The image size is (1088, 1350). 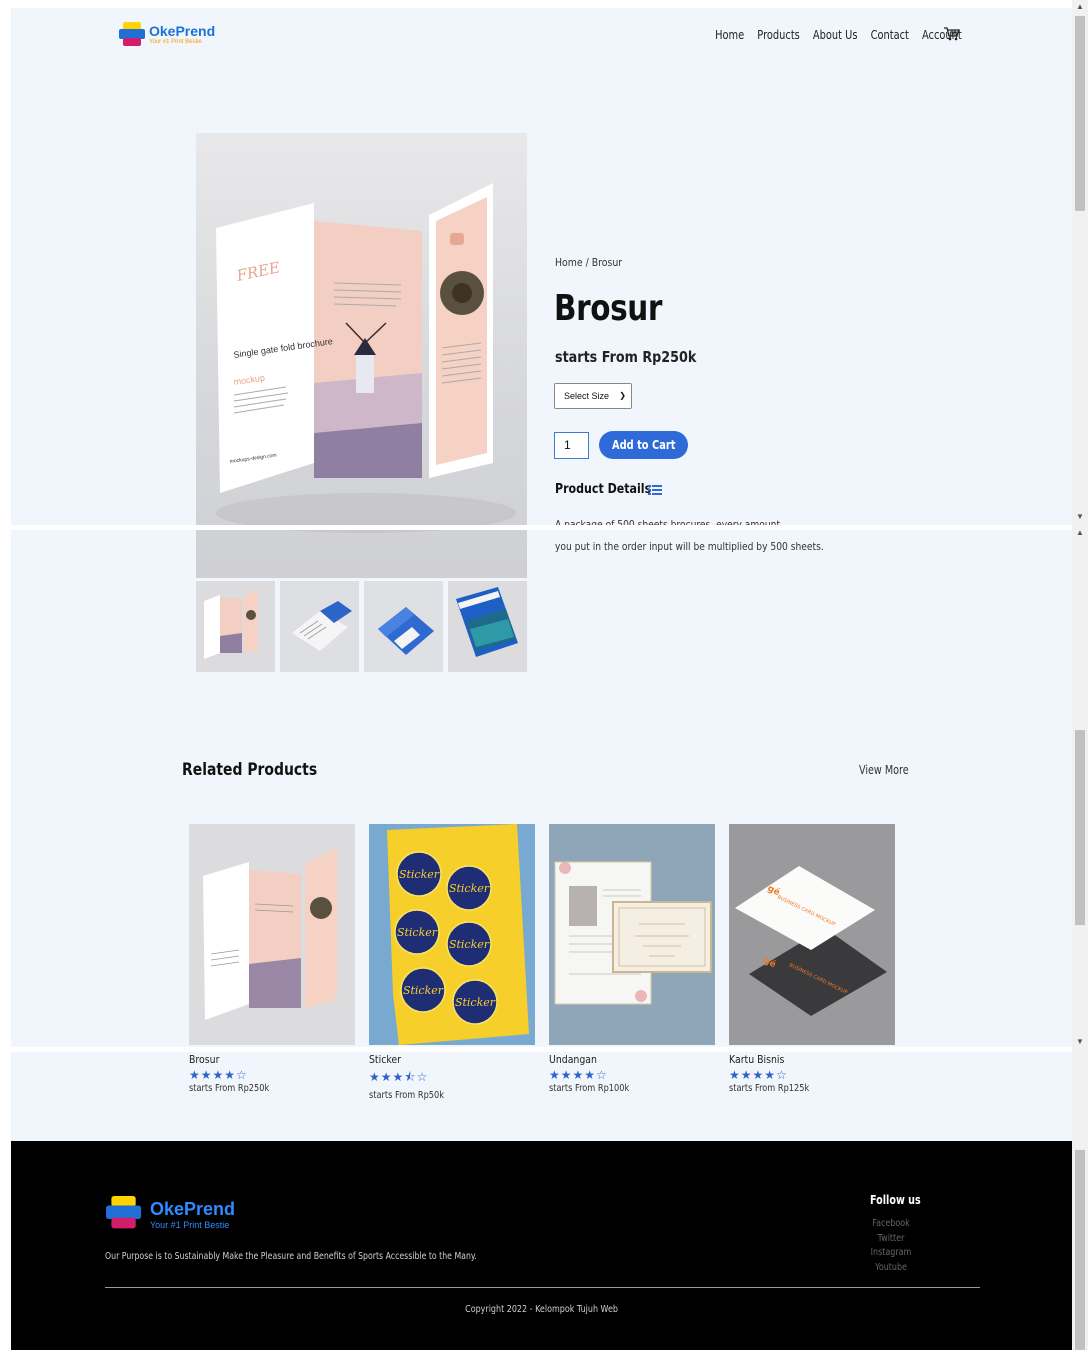 What do you see at coordinates (406, 1095) in the screenshot?
I see `product-price: starts From Rp50k` at bounding box center [406, 1095].